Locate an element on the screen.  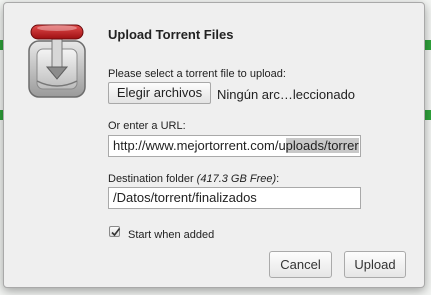
start-when-added-label: Start when added is located at coordinates (171, 235).